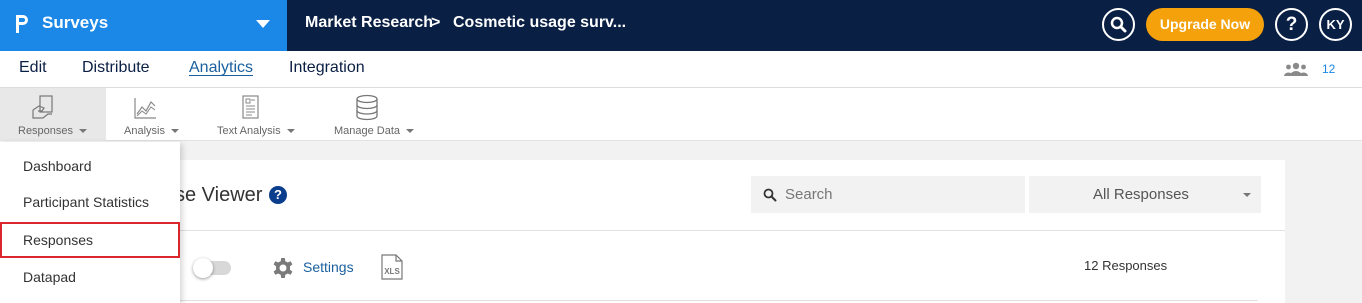 The width and height of the screenshot is (1362, 303). What do you see at coordinates (144, 131) in the screenshot?
I see `toolbar-analysis-label: Analysis` at bounding box center [144, 131].